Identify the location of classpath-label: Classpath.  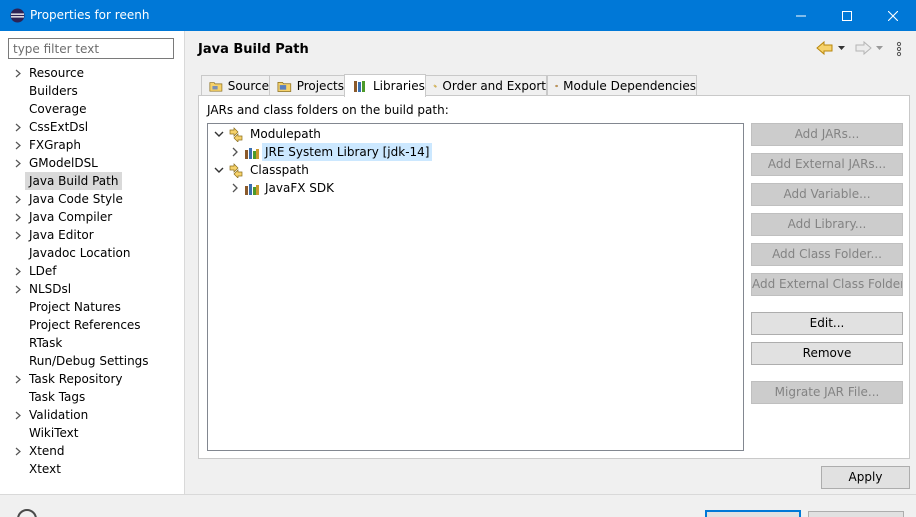
(279, 170).